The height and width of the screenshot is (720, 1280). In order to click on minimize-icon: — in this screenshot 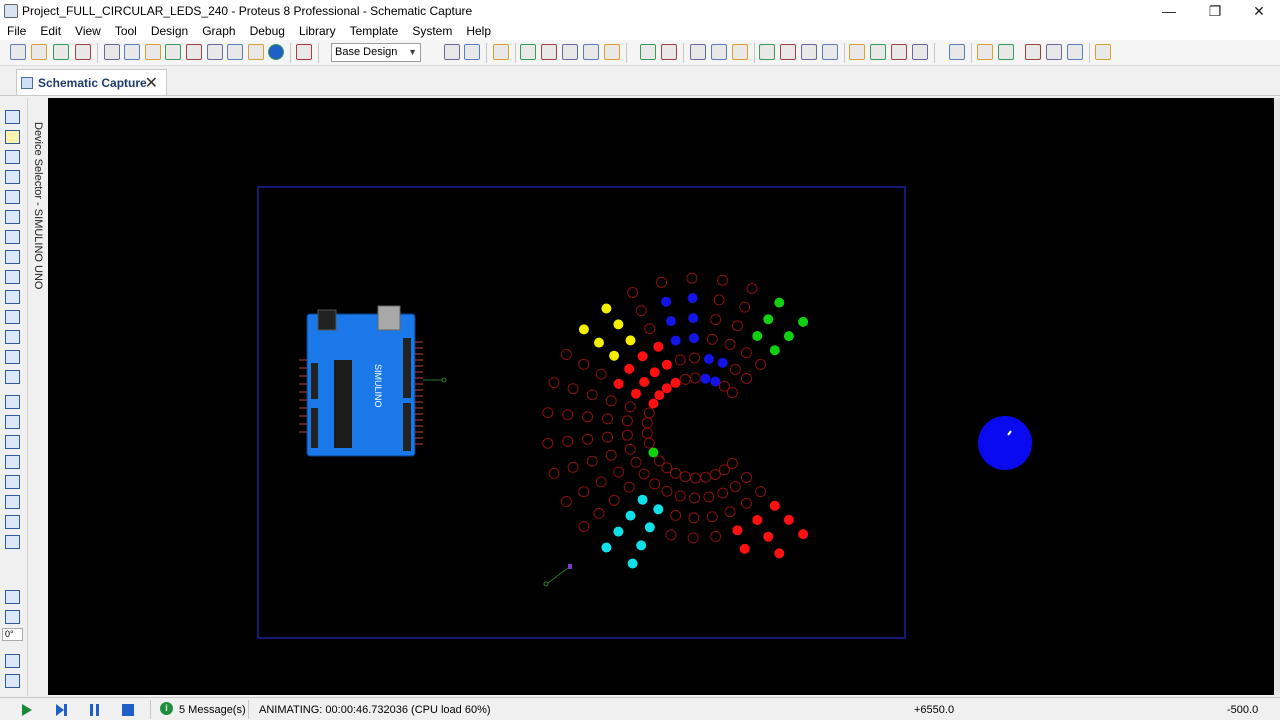, I will do `click(1169, 11)`.